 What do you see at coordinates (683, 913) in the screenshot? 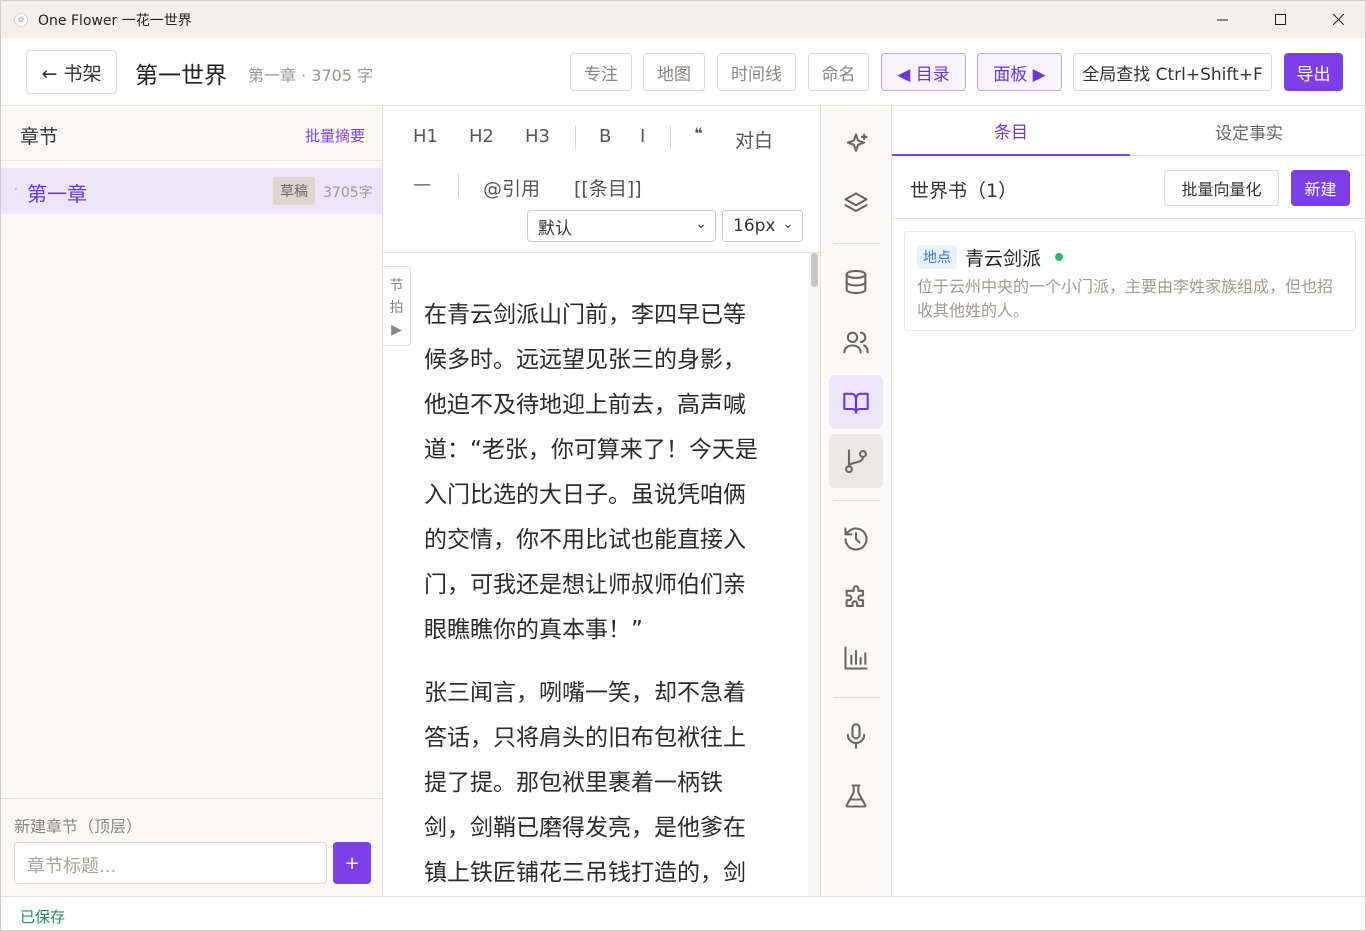
I see `status-bar: 已保存` at bounding box center [683, 913].